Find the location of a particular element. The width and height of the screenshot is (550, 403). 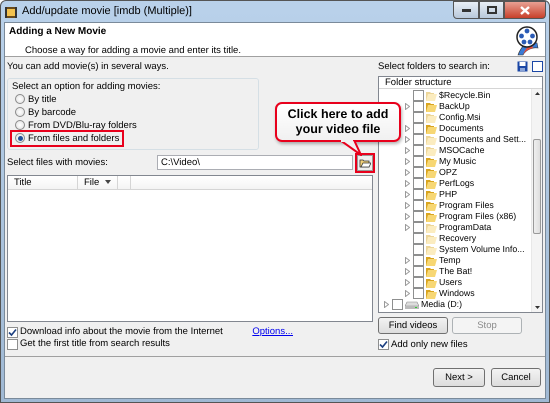

close-button is located at coordinates (525, 10).